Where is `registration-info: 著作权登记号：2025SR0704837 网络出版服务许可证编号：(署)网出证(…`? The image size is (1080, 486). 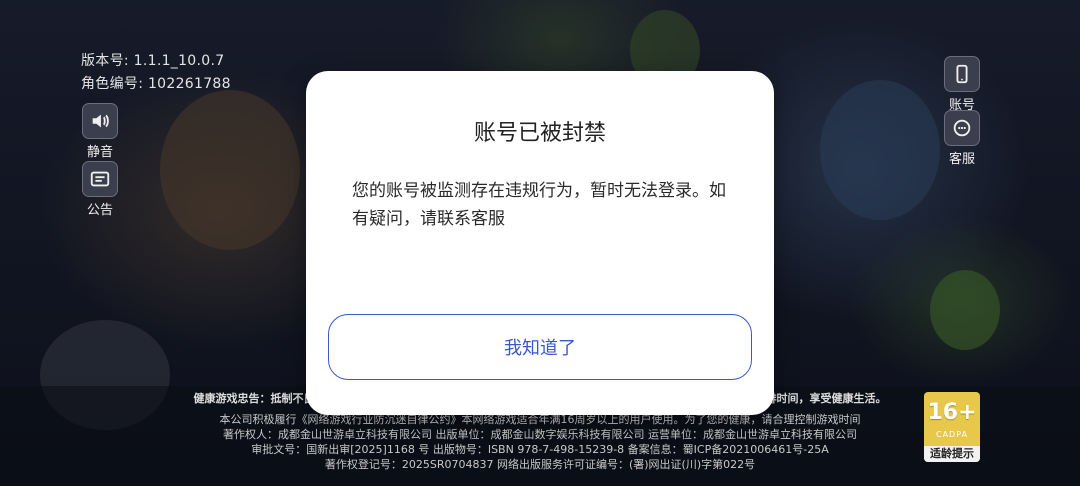 registration-info: 著作权登记号：2025SR0704837 网络出版服务许可证编号：(署)网出证(… is located at coordinates (540, 464).